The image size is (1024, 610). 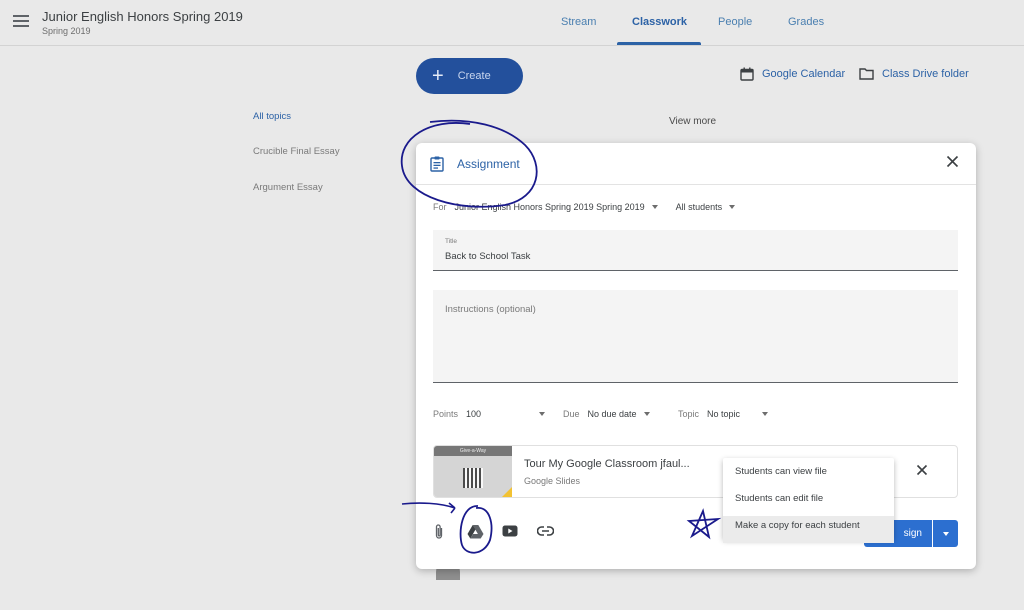 I want to click on topic-row: Topic No topic, so click(x=723, y=414).